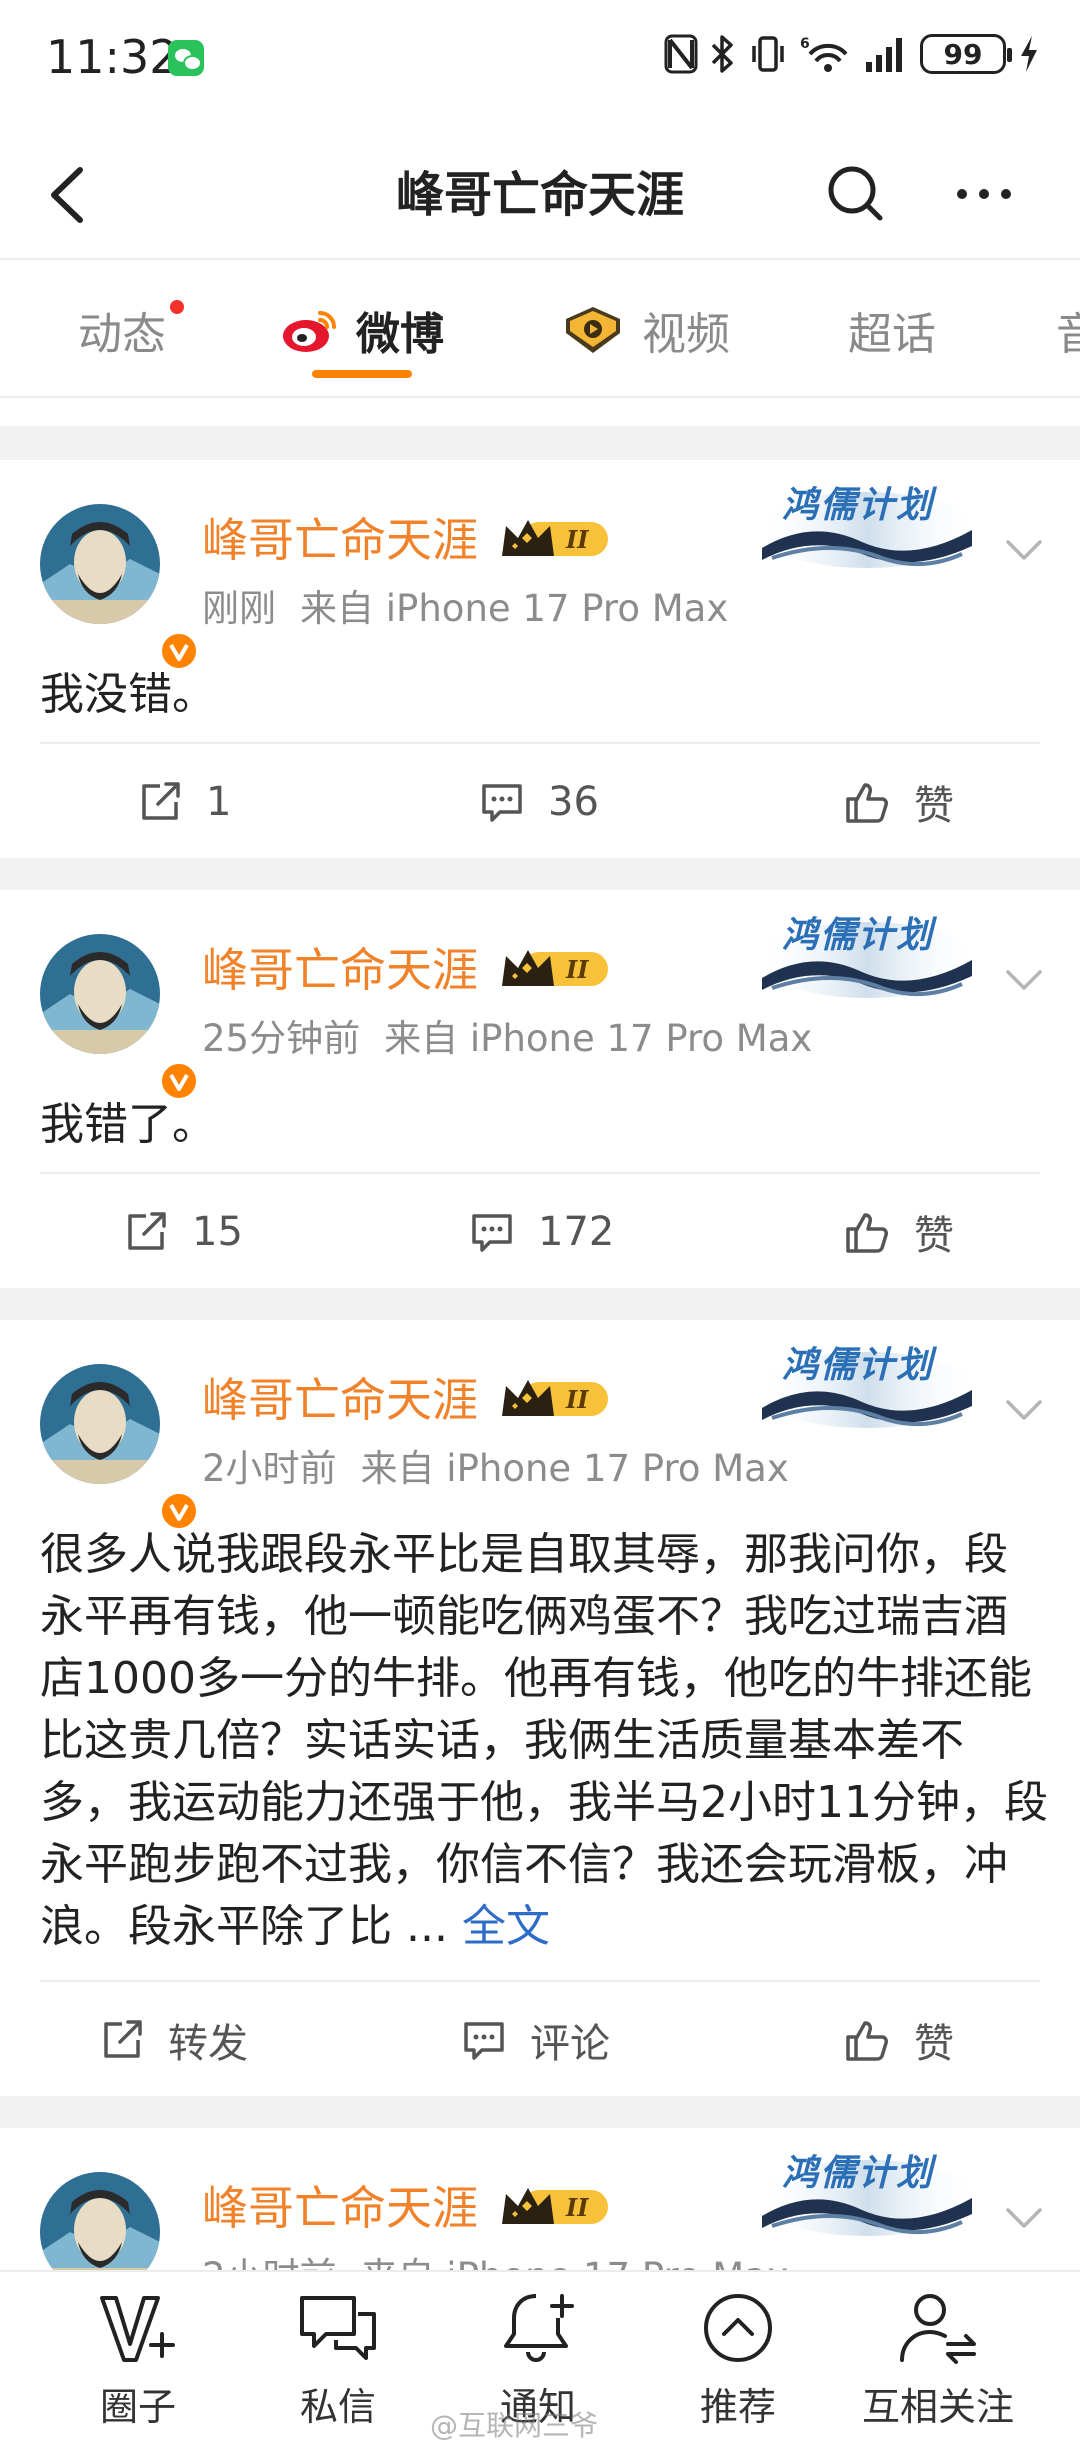  I want to click on nav-notifications: 通知, so click(538, 2360).